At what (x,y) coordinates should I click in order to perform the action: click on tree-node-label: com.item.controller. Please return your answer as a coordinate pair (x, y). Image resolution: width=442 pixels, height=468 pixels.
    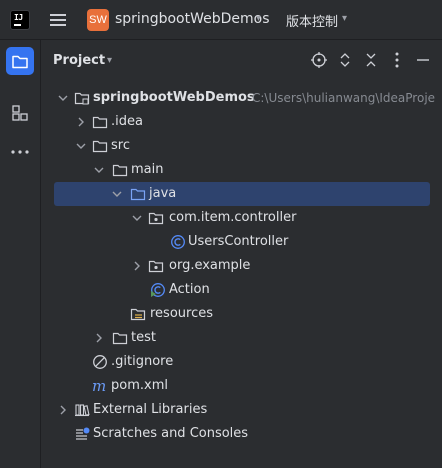
    Looking at the image, I should click on (233, 217).